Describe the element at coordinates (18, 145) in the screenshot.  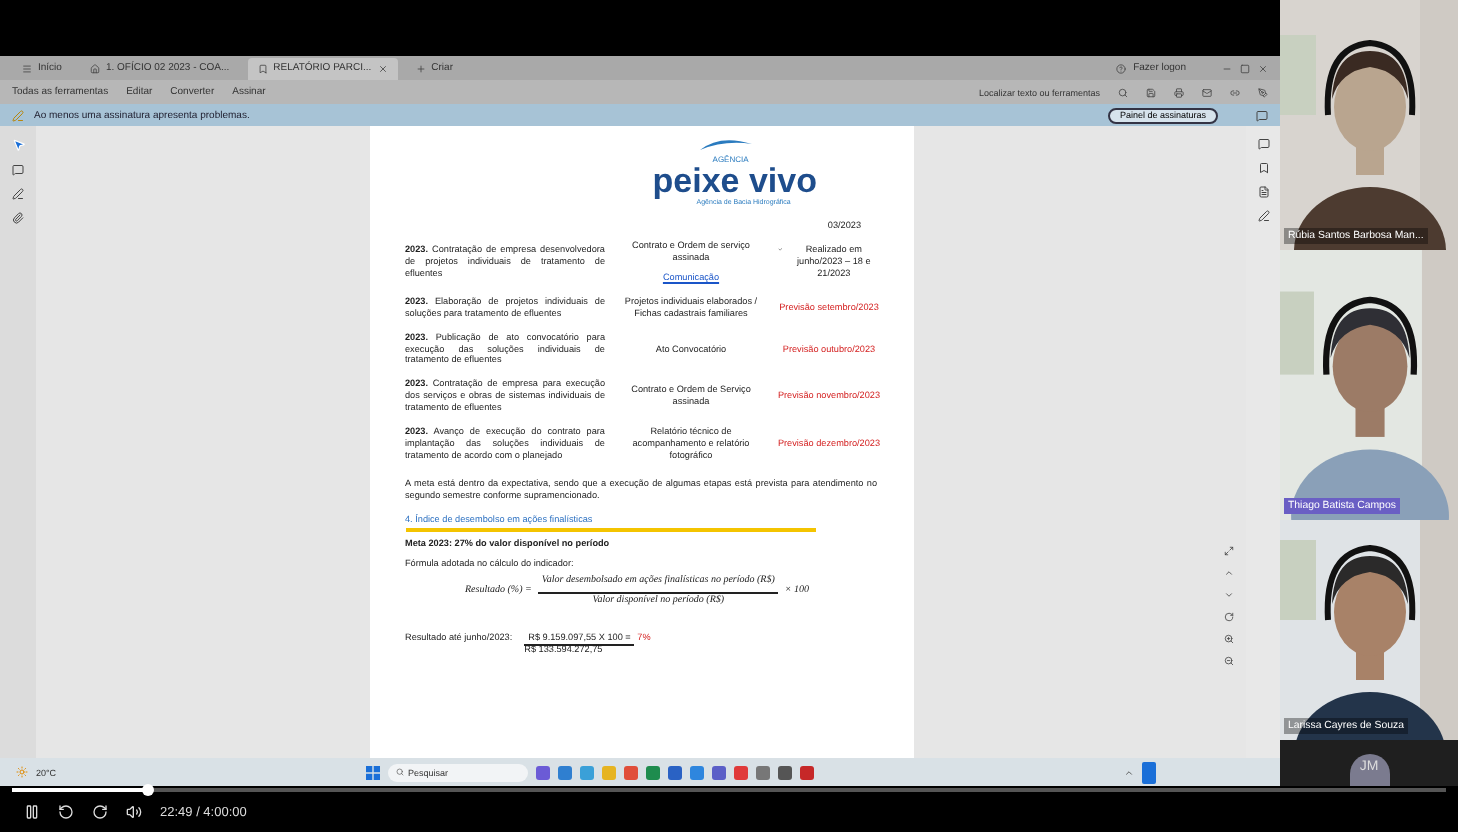
I see `cursor-icon` at that location.